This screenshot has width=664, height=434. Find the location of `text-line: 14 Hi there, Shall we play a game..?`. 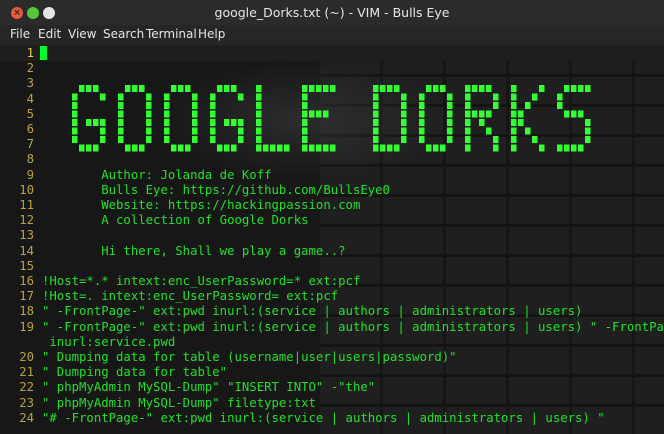

text-line: 14 Hi there, Shall we play a game..? is located at coordinates (332, 251).